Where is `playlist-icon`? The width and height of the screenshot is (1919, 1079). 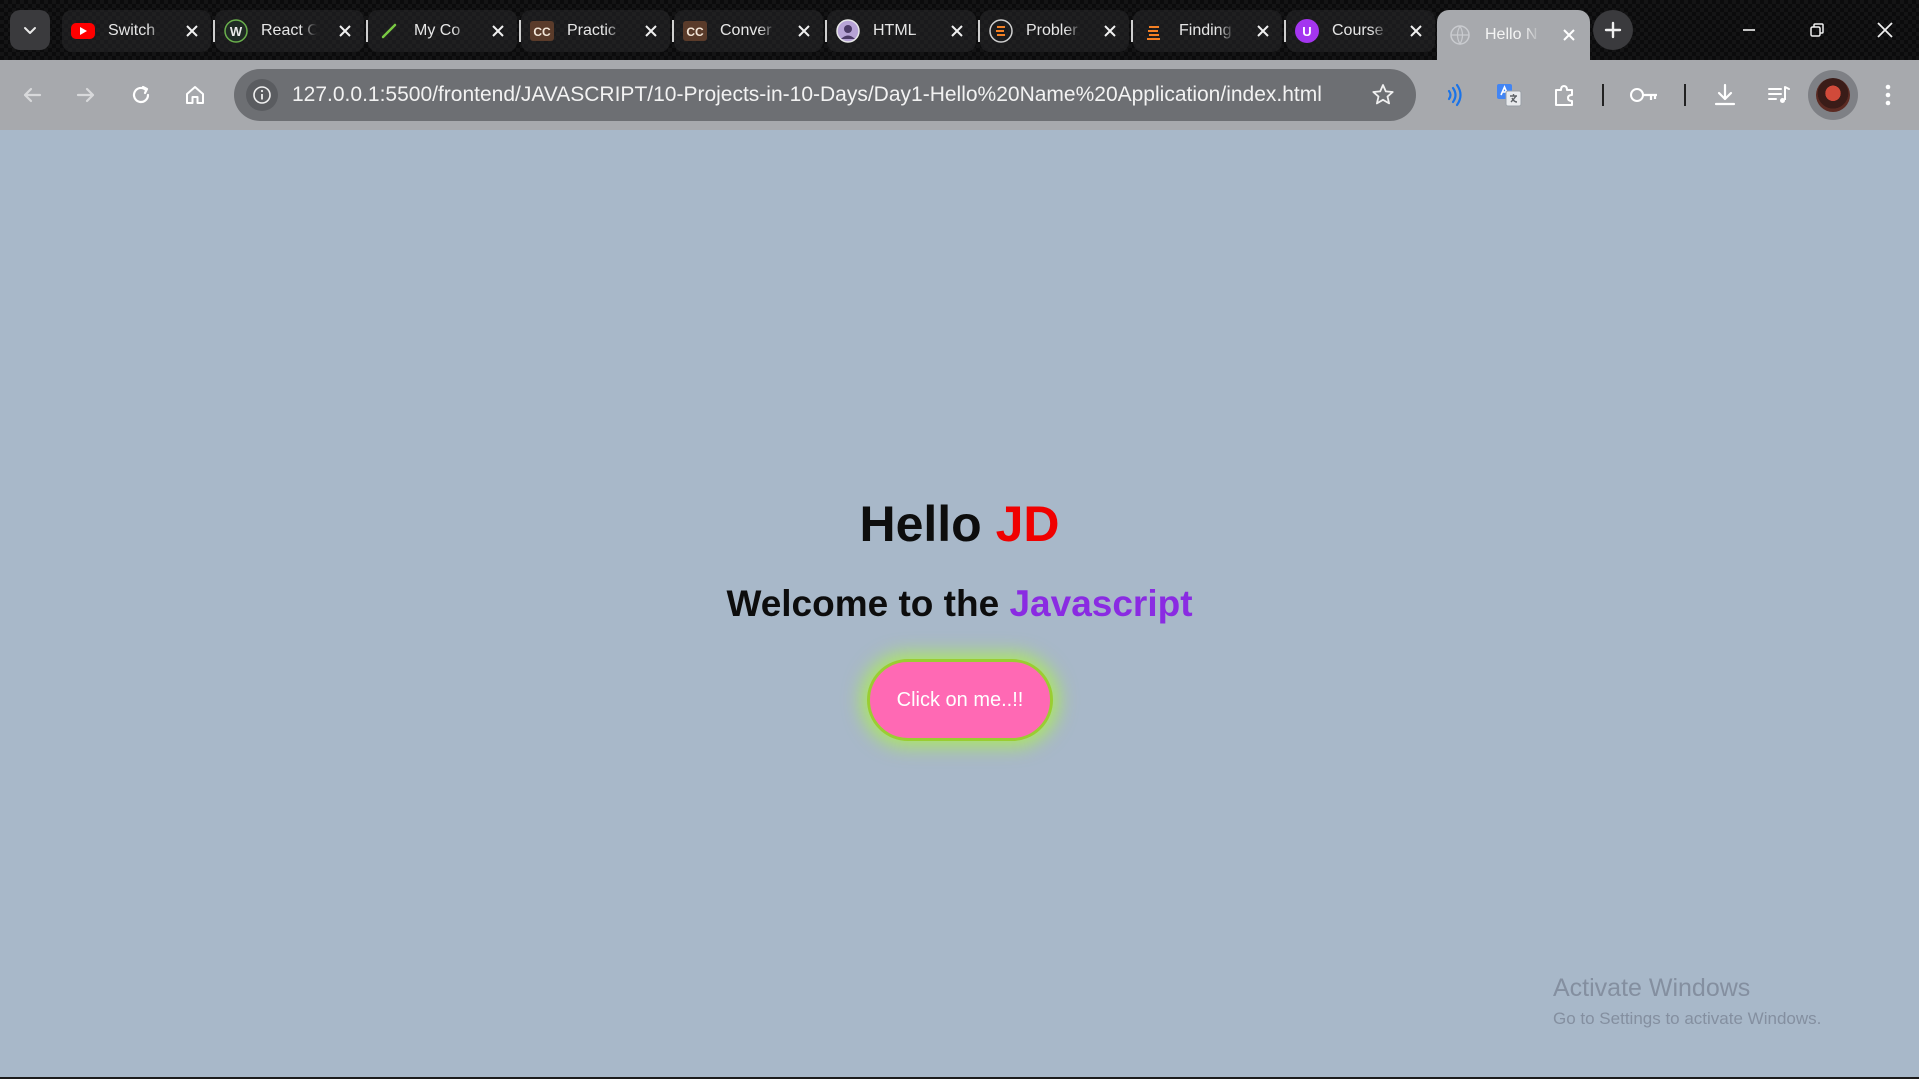 playlist-icon is located at coordinates (1779, 94).